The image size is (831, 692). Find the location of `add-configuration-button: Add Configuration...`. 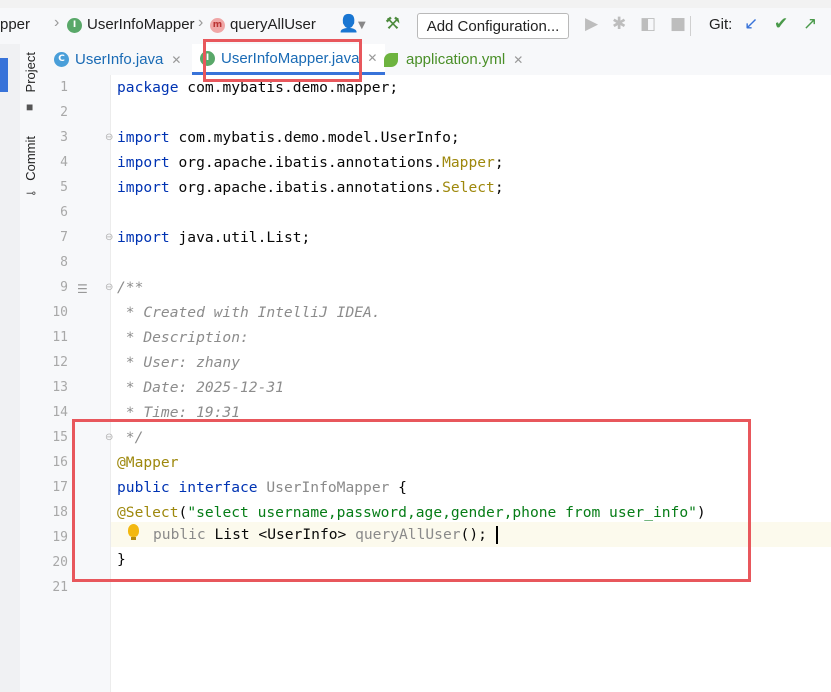

add-configuration-button: Add Configuration... is located at coordinates (493, 26).